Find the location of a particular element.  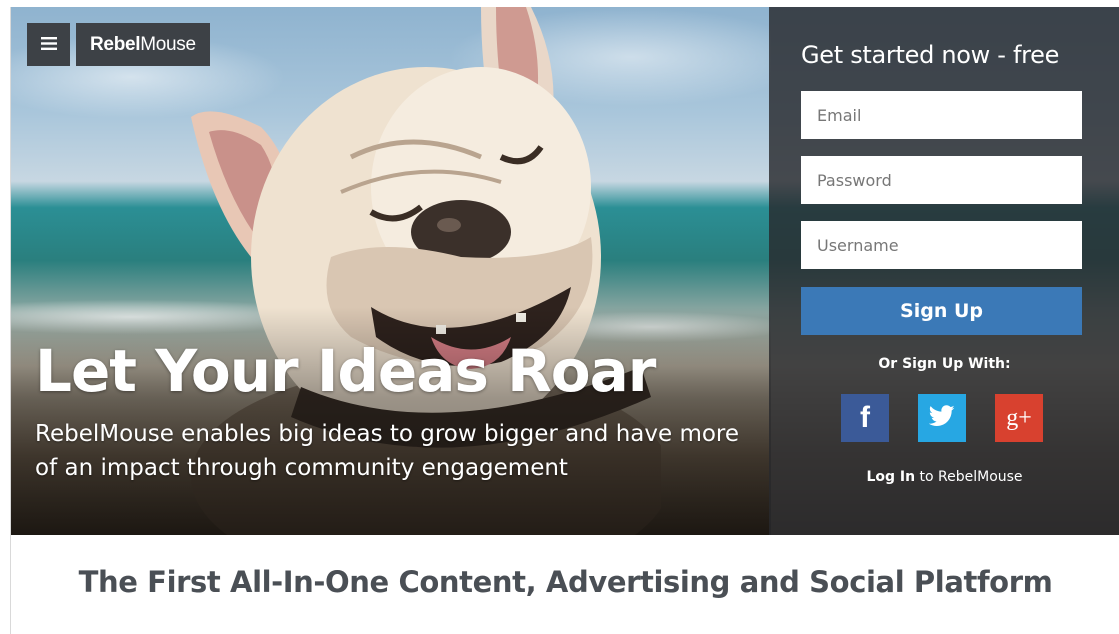

username-field is located at coordinates (941, 245).